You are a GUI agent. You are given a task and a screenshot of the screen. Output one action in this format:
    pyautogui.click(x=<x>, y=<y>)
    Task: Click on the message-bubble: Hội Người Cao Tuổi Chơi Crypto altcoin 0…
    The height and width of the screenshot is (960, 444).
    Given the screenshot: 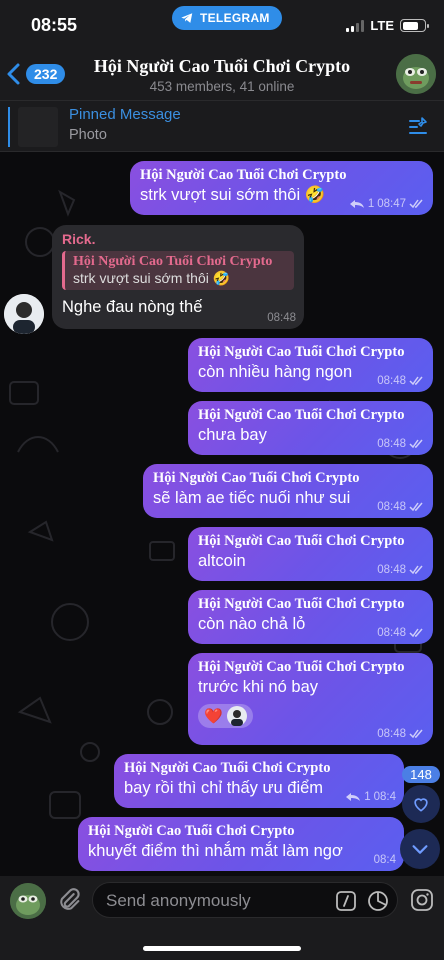 What is the action you would take?
    pyautogui.click(x=310, y=554)
    